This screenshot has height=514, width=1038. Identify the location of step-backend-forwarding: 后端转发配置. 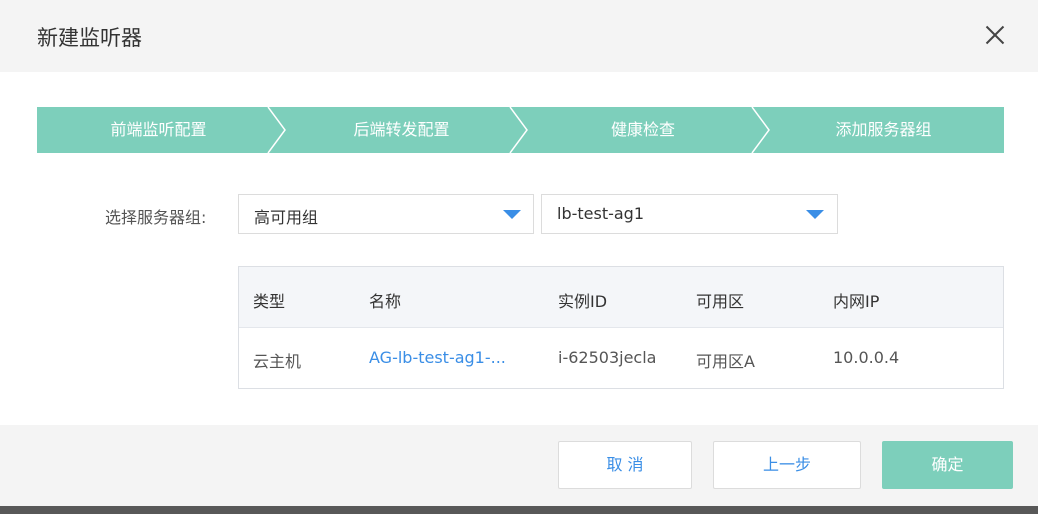
(401, 129).